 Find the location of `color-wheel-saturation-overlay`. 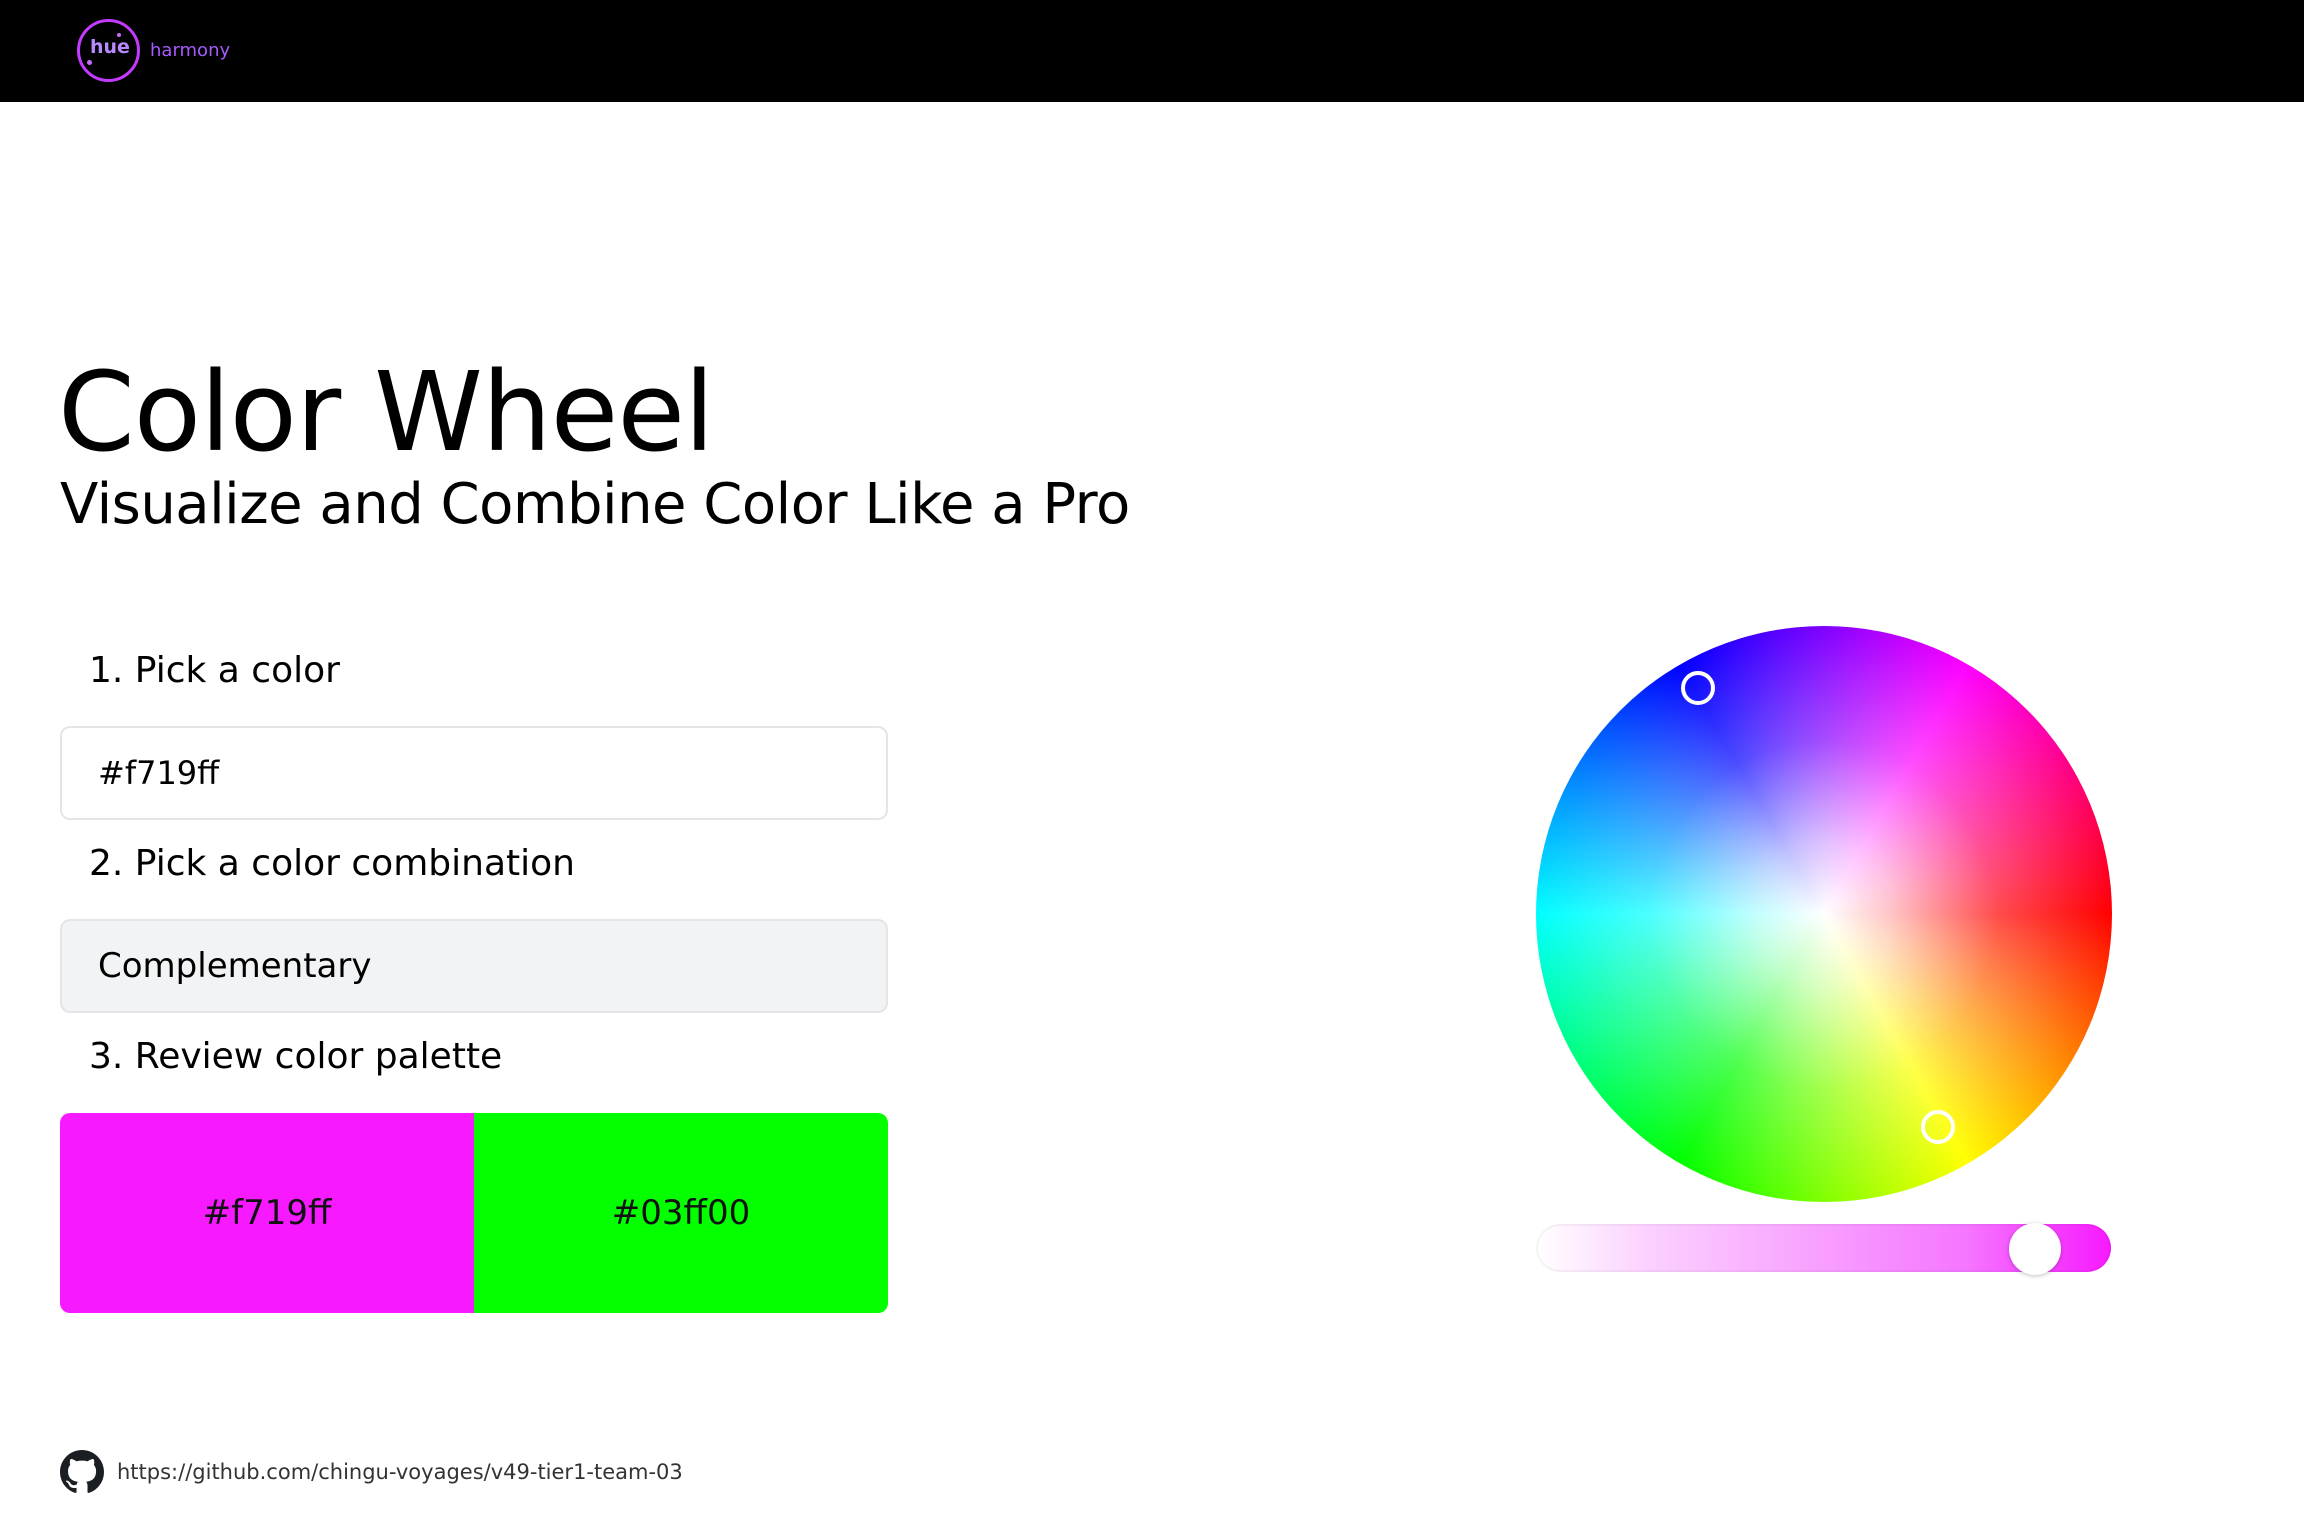

color-wheel-saturation-overlay is located at coordinates (1824, 914).